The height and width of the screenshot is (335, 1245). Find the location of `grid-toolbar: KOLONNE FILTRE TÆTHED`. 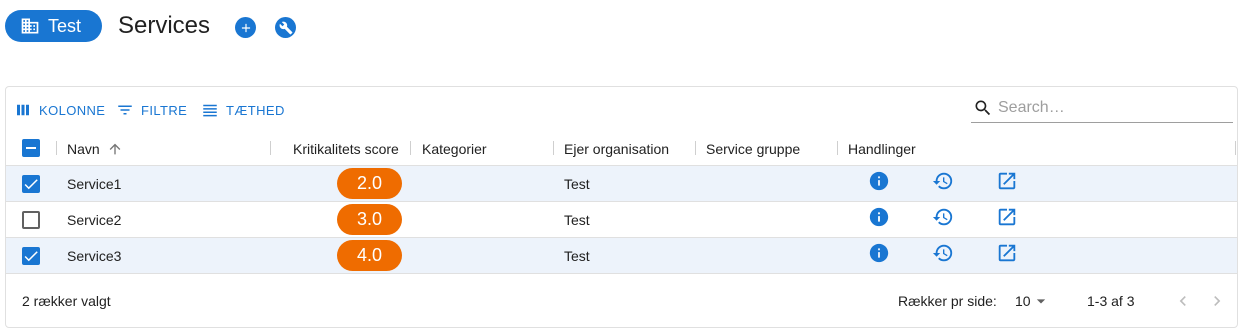

grid-toolbar: KOLONNE FILTRE TÆTHED is located at coordinates (621, 109).